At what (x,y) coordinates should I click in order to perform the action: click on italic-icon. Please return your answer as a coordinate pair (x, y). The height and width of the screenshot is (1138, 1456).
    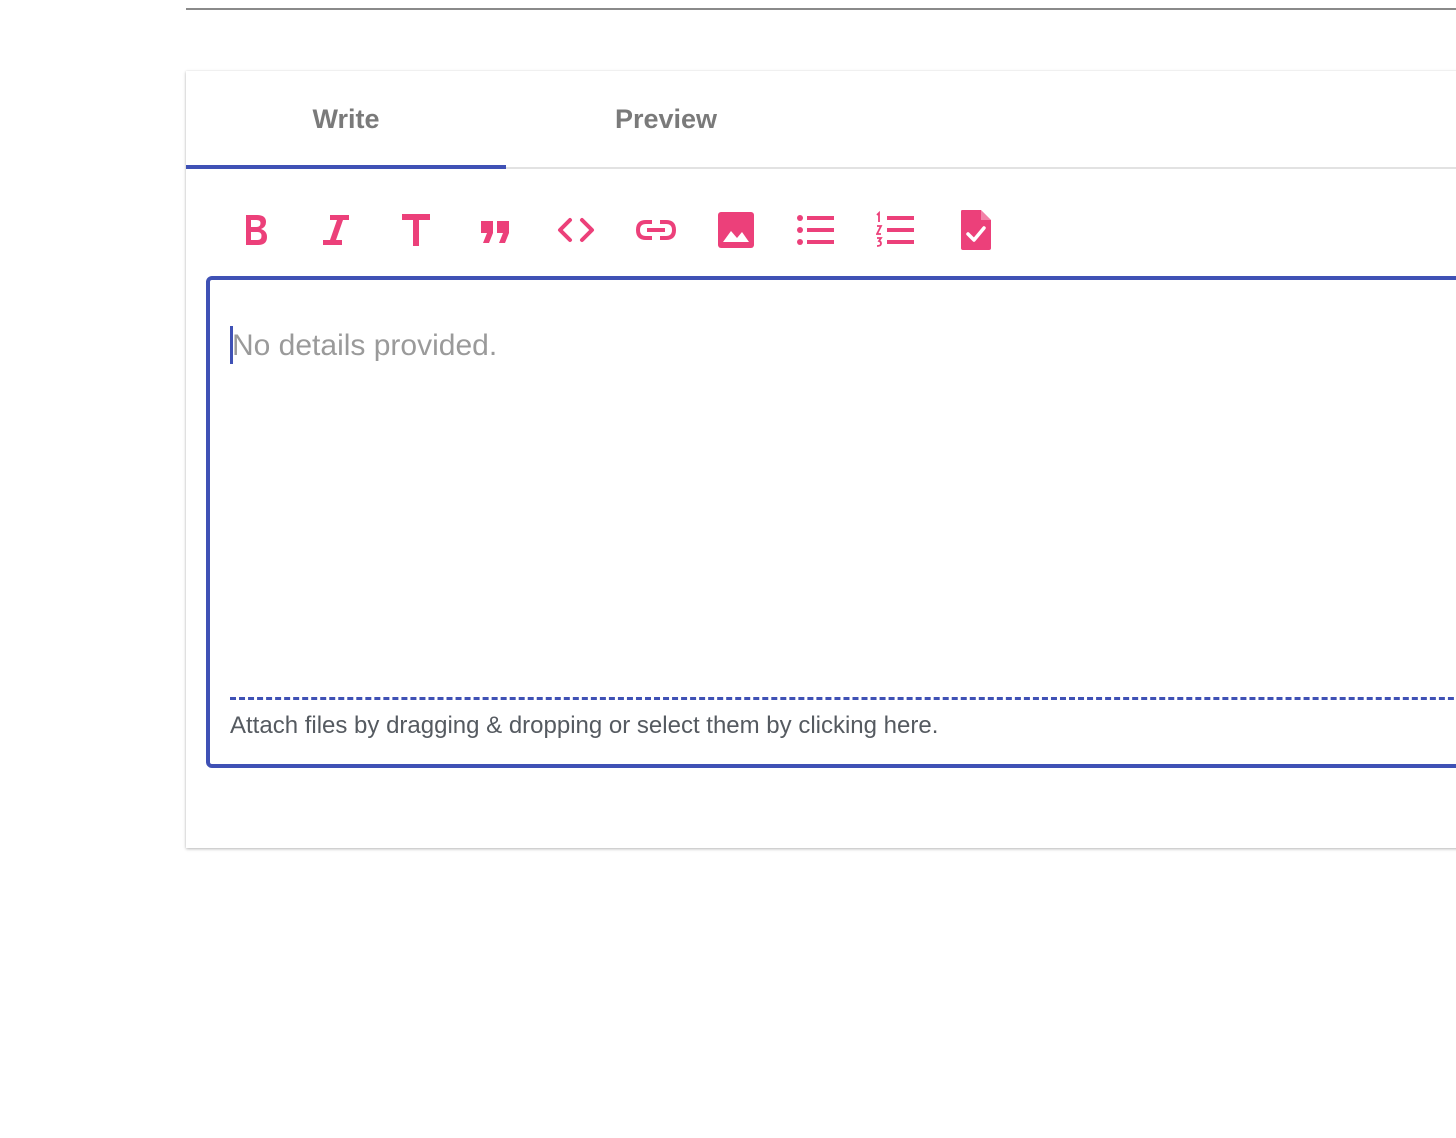
    Looking at the image, I should click on (336, 230).